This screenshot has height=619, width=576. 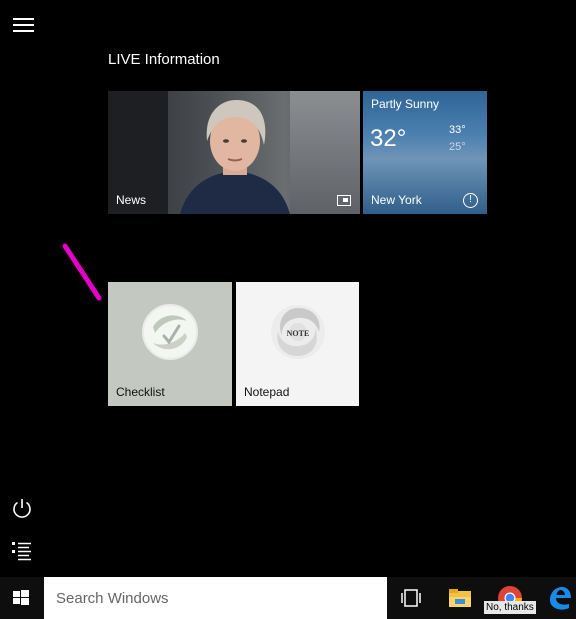 I want to click on weather-location: New York, so click(x=396, y=200).